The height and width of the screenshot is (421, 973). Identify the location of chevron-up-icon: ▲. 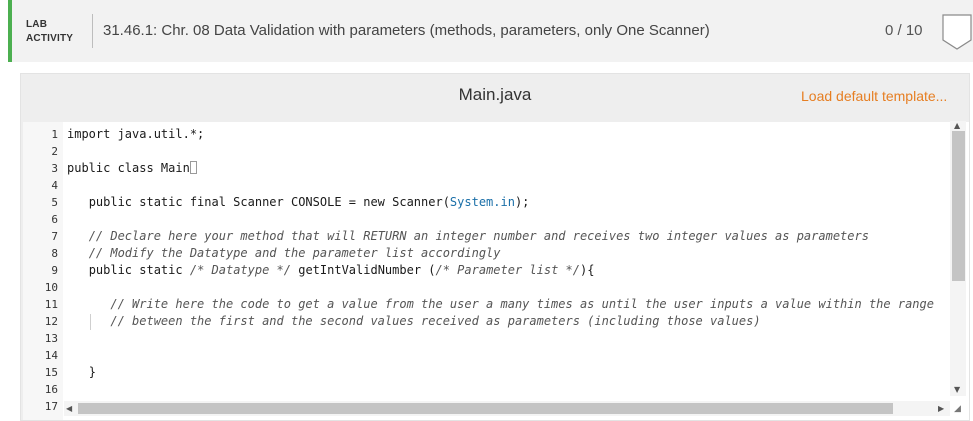
(957, 125).